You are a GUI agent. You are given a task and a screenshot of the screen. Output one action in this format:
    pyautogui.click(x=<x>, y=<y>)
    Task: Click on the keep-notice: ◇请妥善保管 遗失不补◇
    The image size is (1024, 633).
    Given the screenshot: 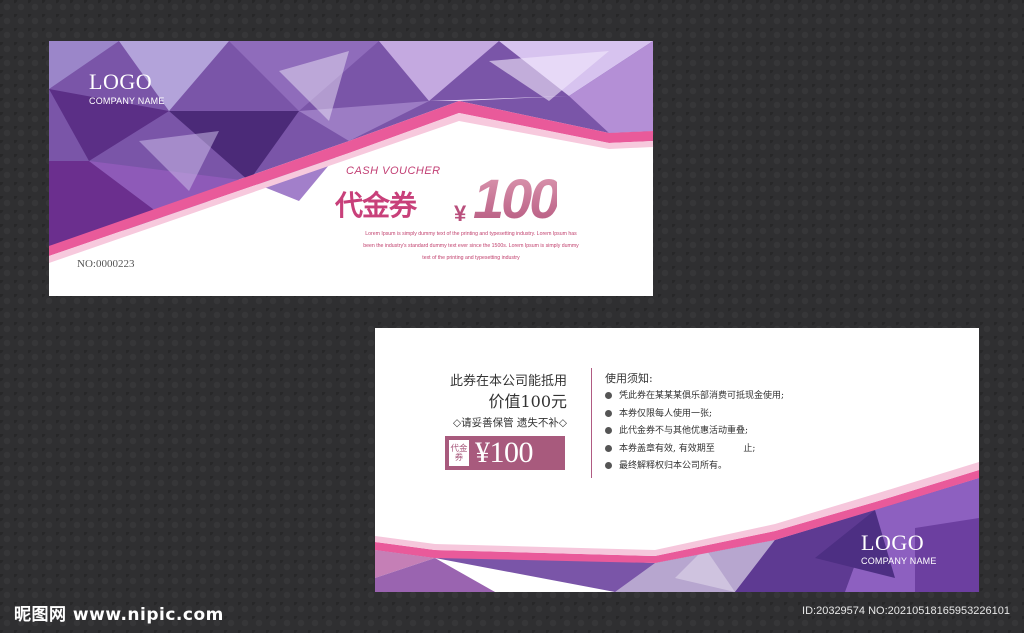 What is the action you would take?
    pyautogui.click(x=510, y=423)
    